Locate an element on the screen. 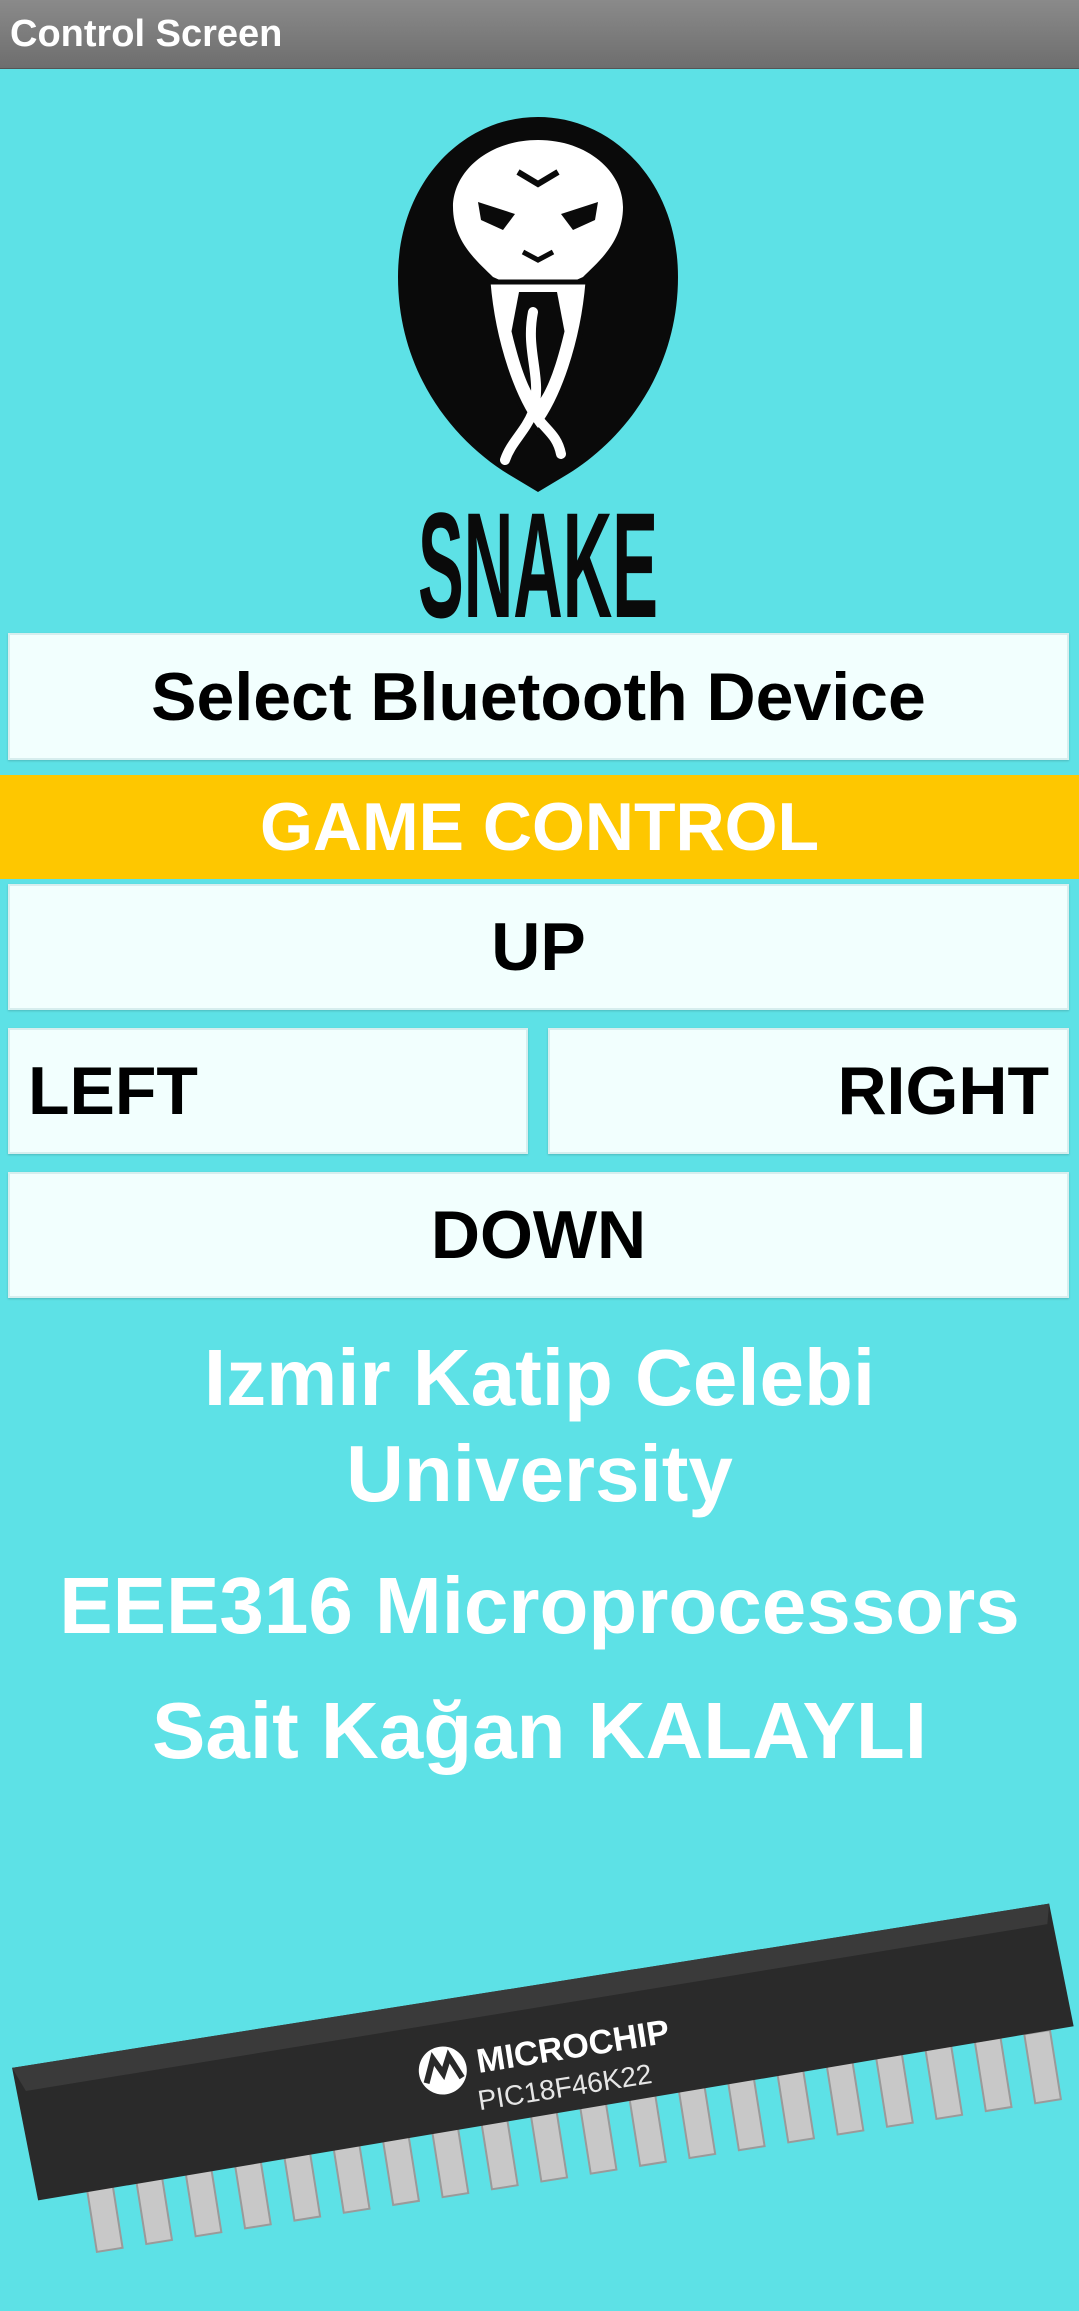 The width and height of the screenshot is (1079, 2311). course-name: EEE316 Microprocessors is located at coordinates (539, 1605).